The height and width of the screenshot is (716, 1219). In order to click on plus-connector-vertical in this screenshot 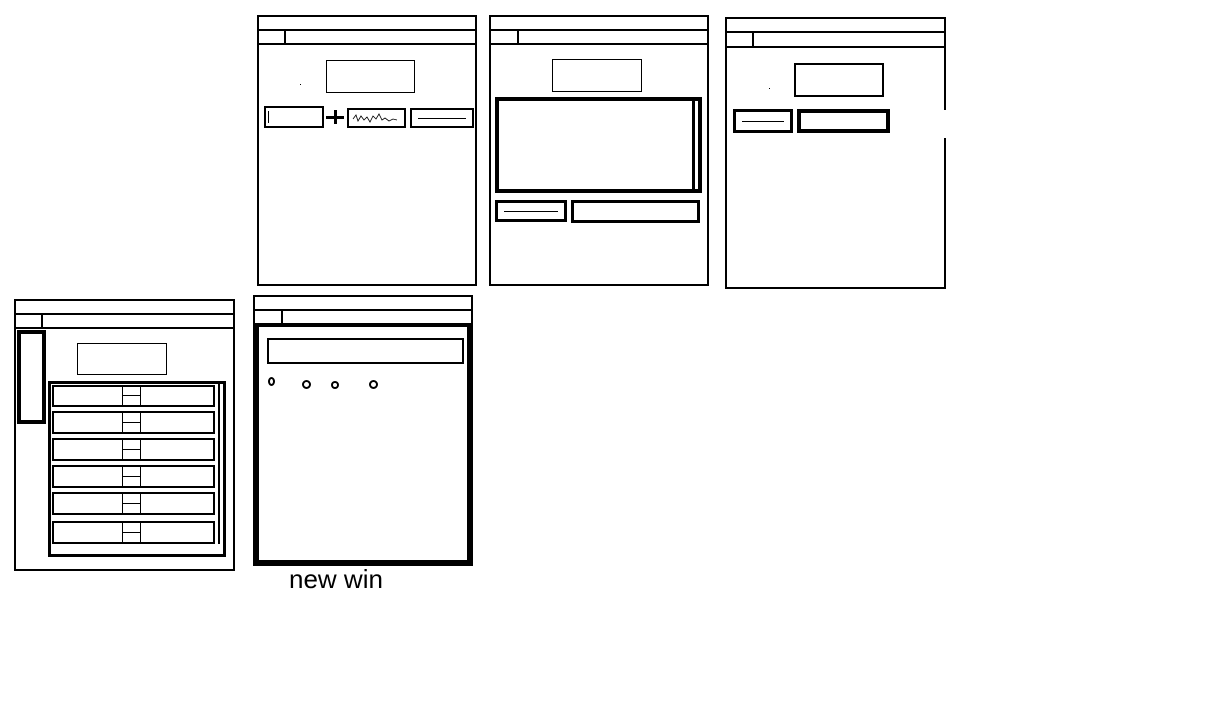, I will do `click(335, 117)`.